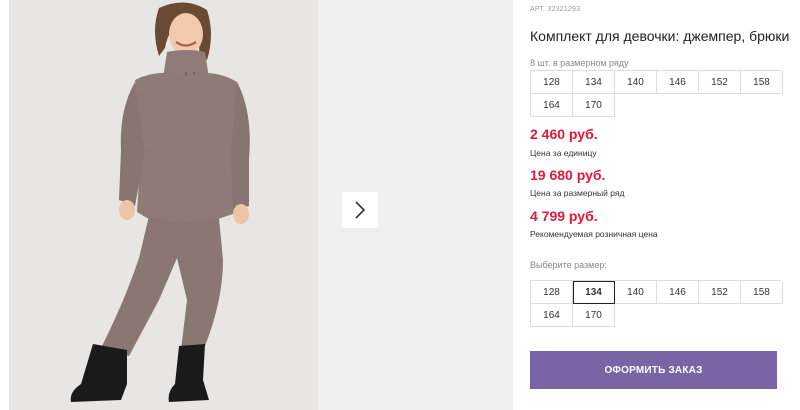  What do you see at coordinates (538, 9) in the screenshot?
I see `article-label: АРТ.` at bounding box center [538, 9].